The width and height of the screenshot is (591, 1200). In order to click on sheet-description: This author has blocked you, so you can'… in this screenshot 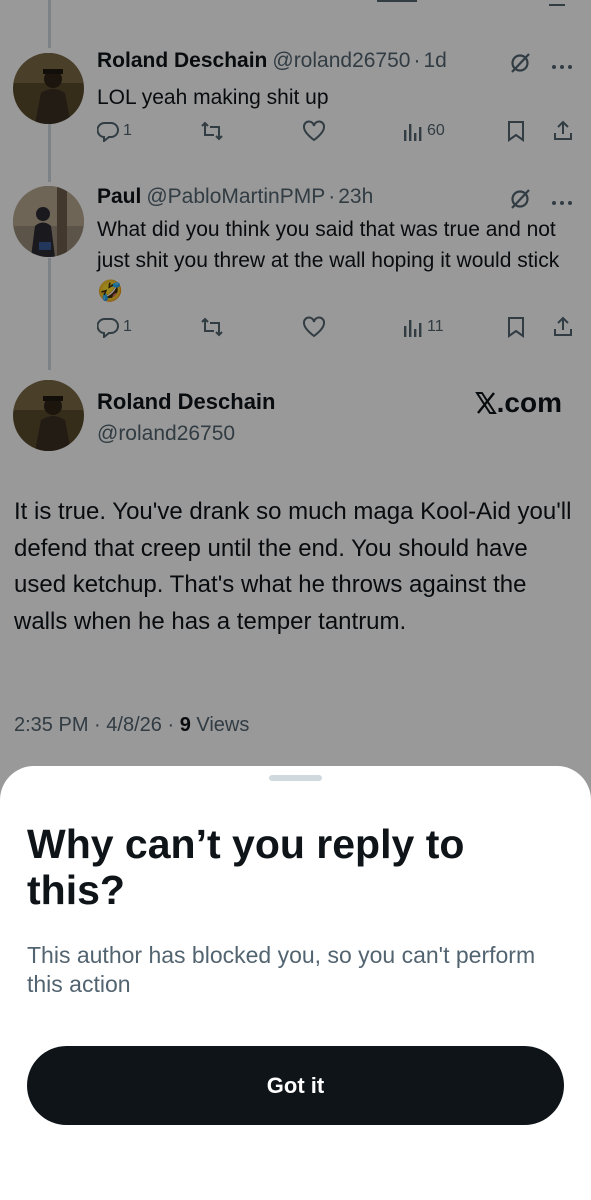, I will do `click(281, 969)`.